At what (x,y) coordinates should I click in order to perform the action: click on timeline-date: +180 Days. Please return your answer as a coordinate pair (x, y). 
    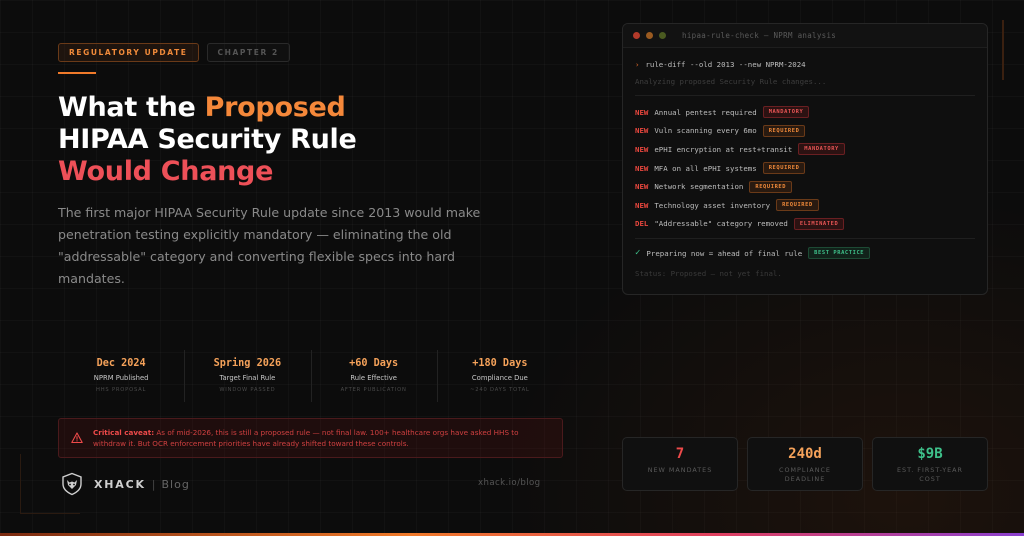
    Looking at the image, I should click on (500, 363).